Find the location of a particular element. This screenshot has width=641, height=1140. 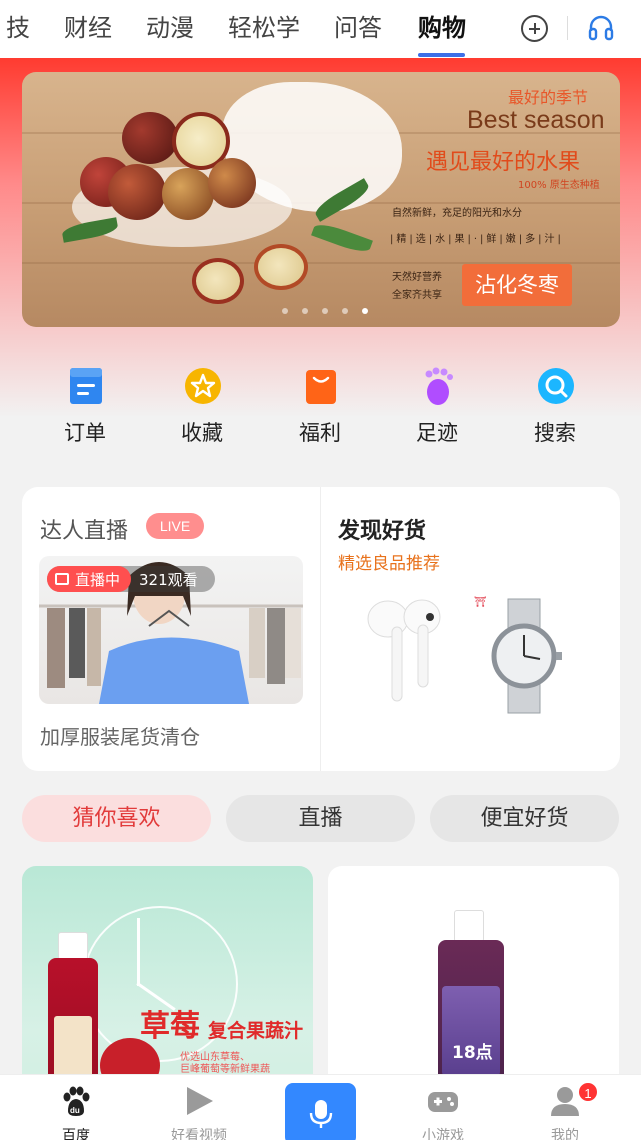

svg-text: du is located at coordinates (75, 1110).